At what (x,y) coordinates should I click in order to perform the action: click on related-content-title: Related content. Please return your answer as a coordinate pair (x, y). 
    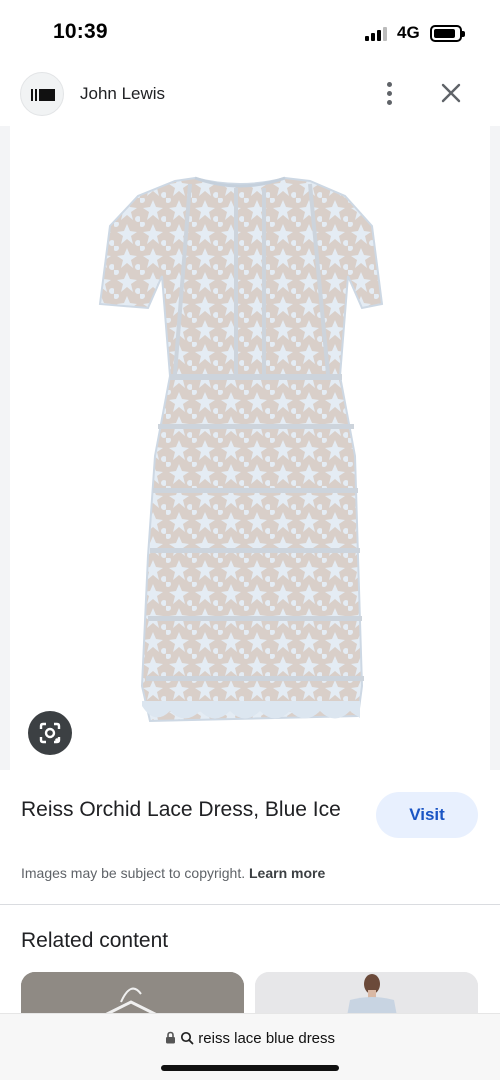
    Looking at the image, I should click on (95, 940).